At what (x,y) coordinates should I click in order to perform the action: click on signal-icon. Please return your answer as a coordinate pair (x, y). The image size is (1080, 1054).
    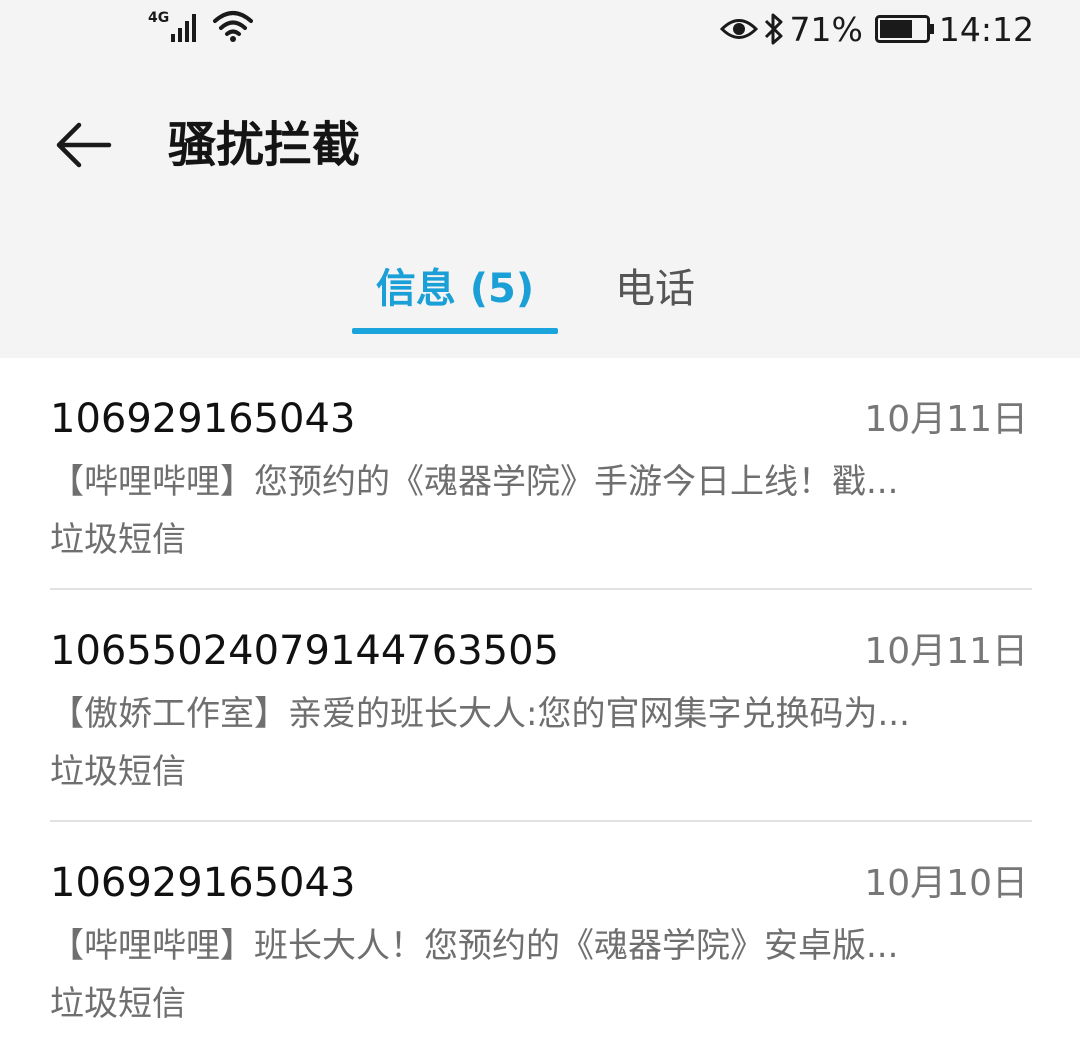
    Looking at the image, I should click on (186, 28).